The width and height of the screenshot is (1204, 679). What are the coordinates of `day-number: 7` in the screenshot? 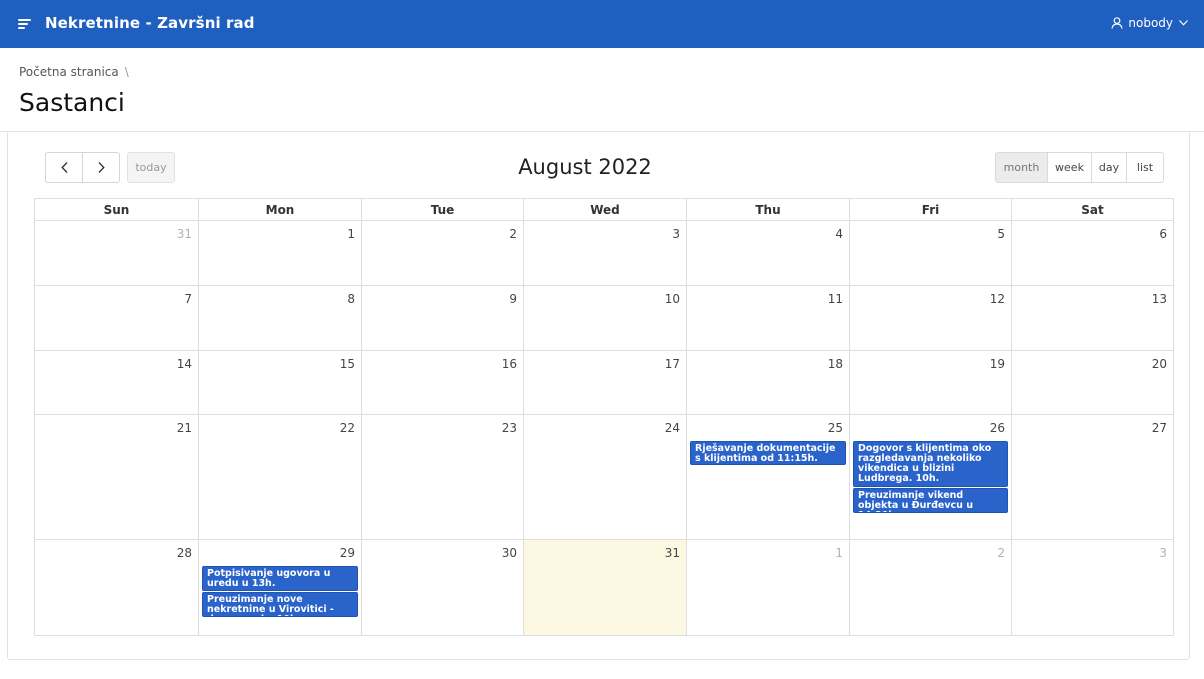 It's located at (188, 299).